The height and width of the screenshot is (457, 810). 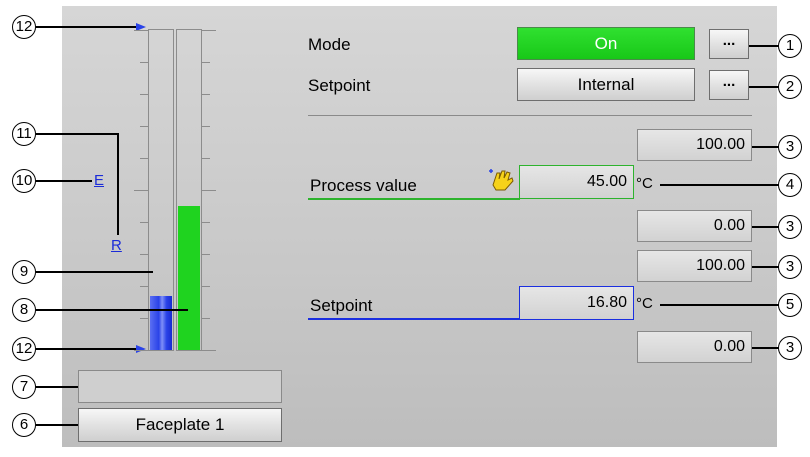 What do you see at coordinates (24, 272) in the screenshot?
I see `callout-9: 9` at bounding box center [24, 272].